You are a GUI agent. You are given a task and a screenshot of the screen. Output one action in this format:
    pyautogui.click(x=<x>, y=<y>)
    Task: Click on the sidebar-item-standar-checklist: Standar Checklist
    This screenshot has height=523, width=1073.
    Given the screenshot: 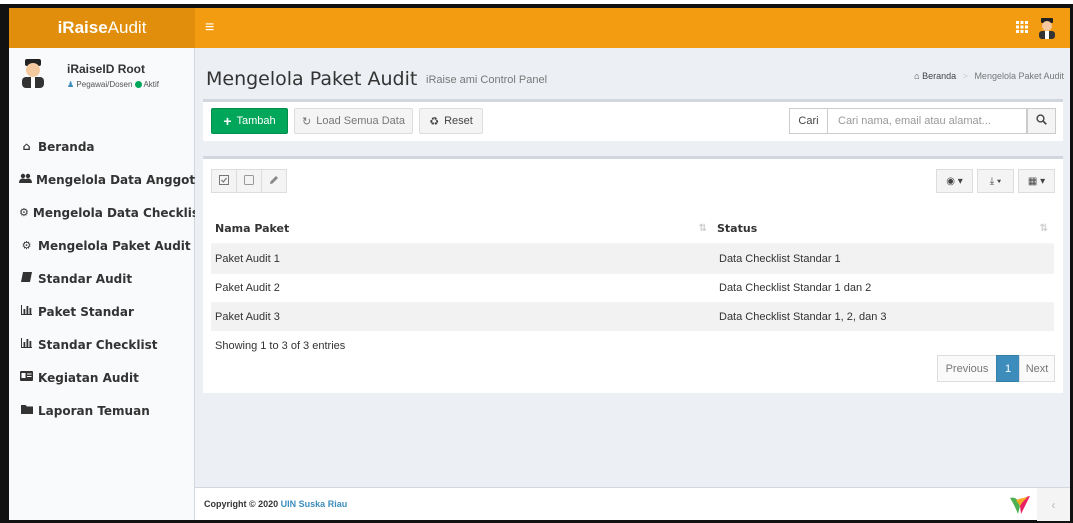 What is the action you would take?
    pyautogui.click(x=102, y=344)
    